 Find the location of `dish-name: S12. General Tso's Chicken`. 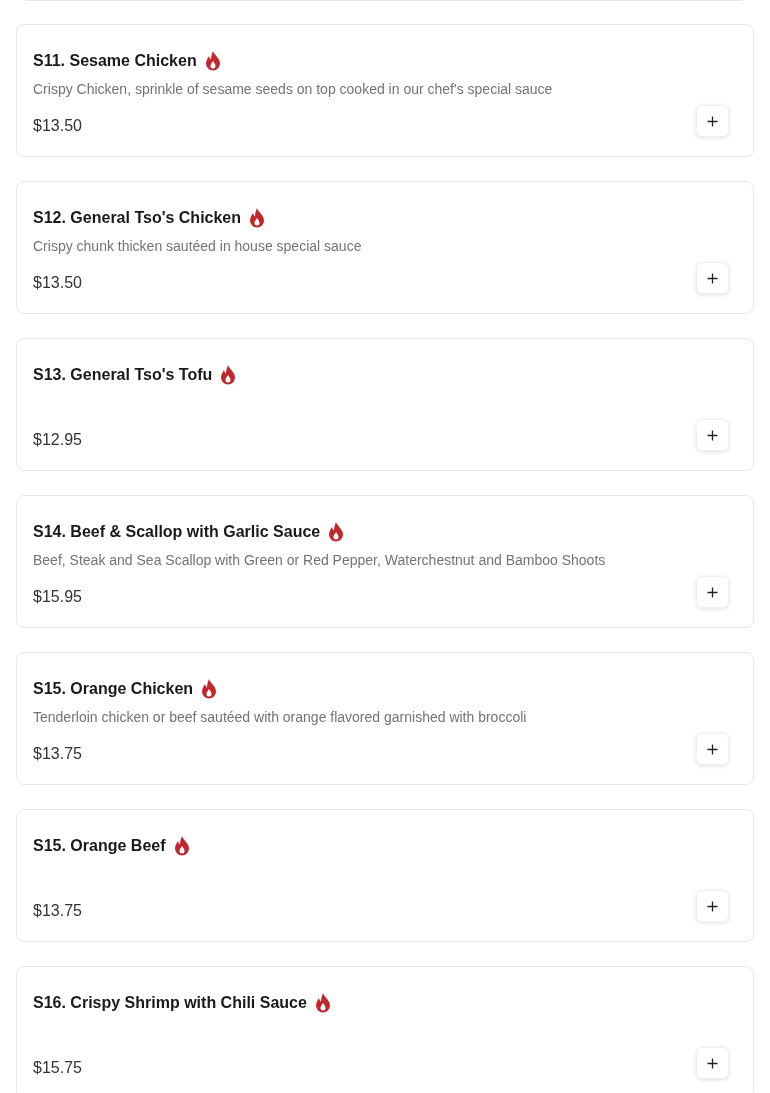

dish-name: S12. General Tso's Chicken is located at coordinates (137, 218).